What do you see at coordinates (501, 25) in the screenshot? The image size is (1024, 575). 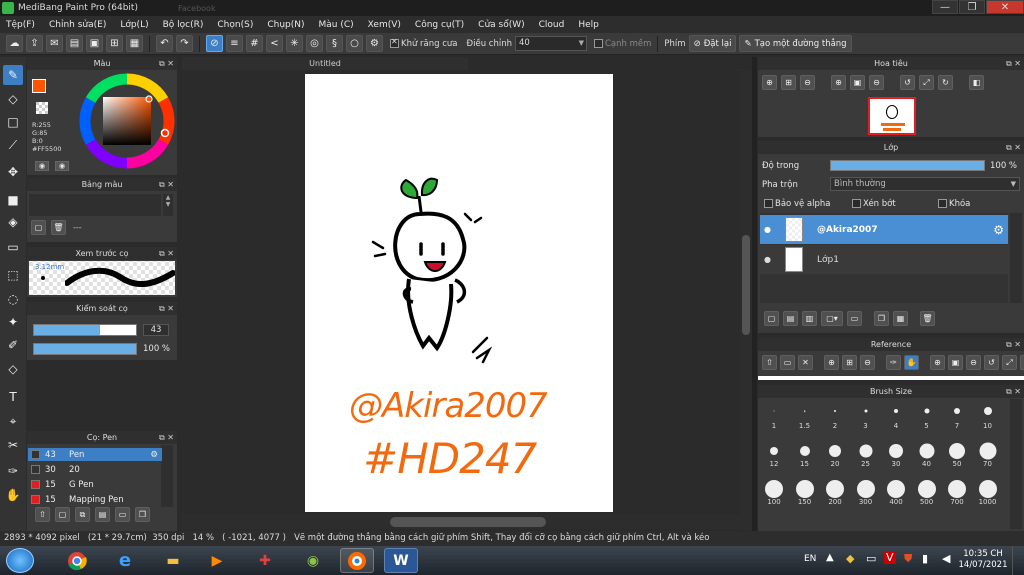 I see `menu-window: Cửa sổ(W)` at bounding box center [501, 25].